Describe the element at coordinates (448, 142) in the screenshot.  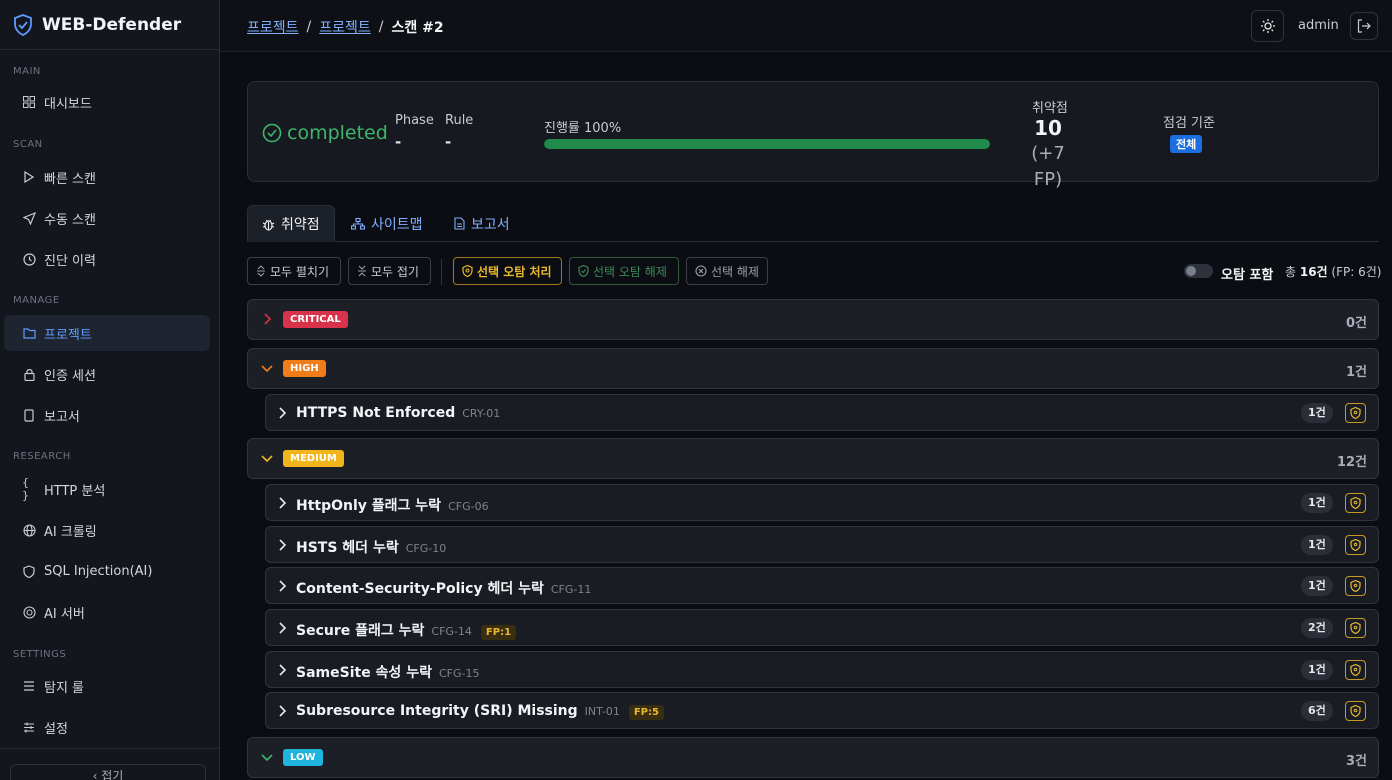
I see `rule-value: -` at that location.